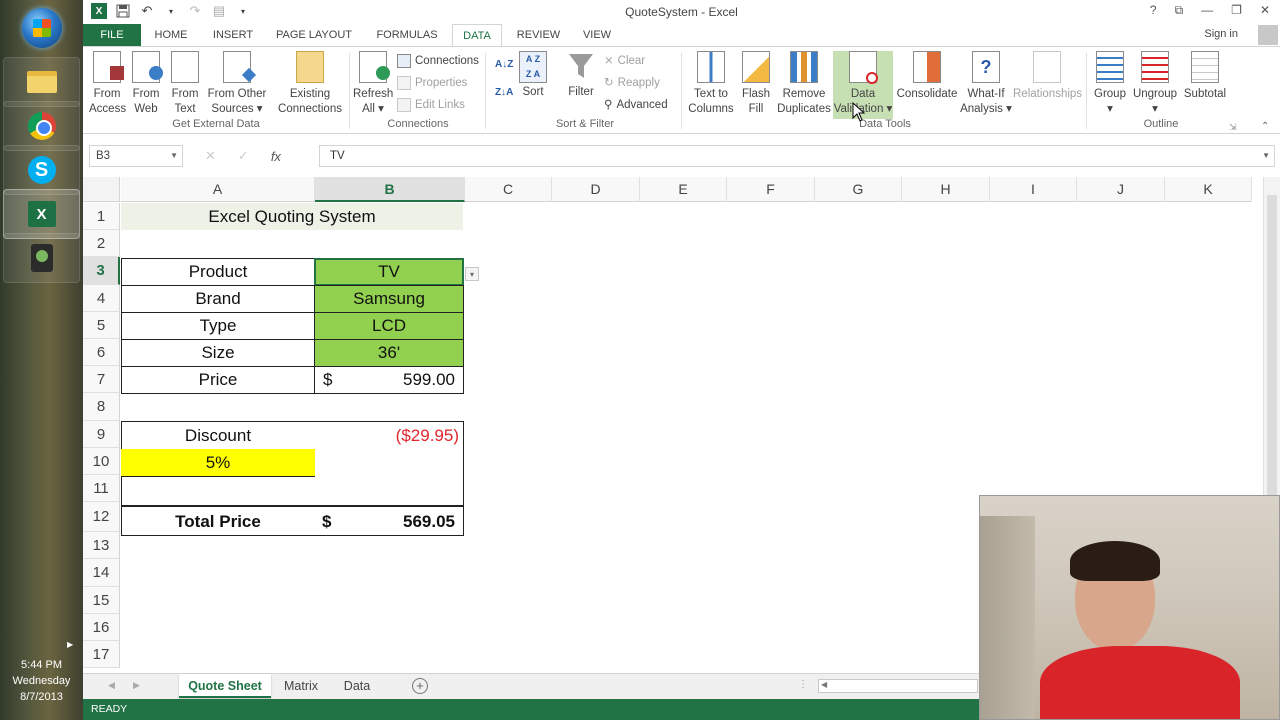 The height and width of the screenshot is (720, 1280). What do you see at coordinates (41, 170) in the screenshot?
I see `taskbar-skype: S` at bounding box center [41, 170].